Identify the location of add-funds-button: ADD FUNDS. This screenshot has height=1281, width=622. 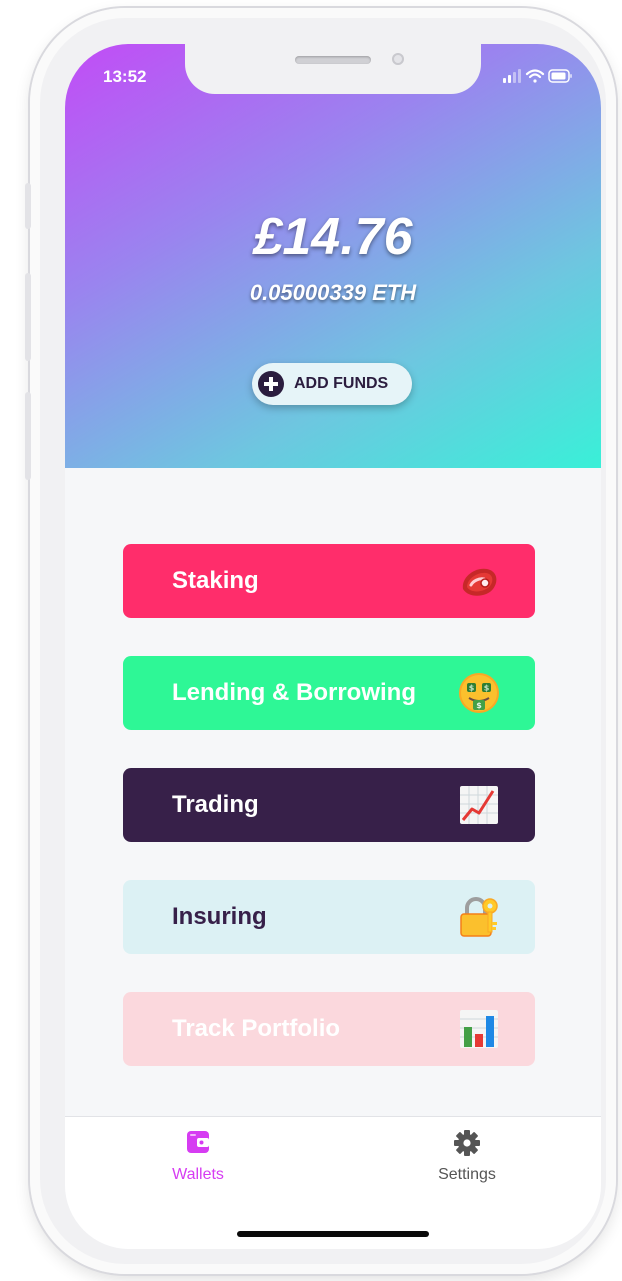
(332, 384).